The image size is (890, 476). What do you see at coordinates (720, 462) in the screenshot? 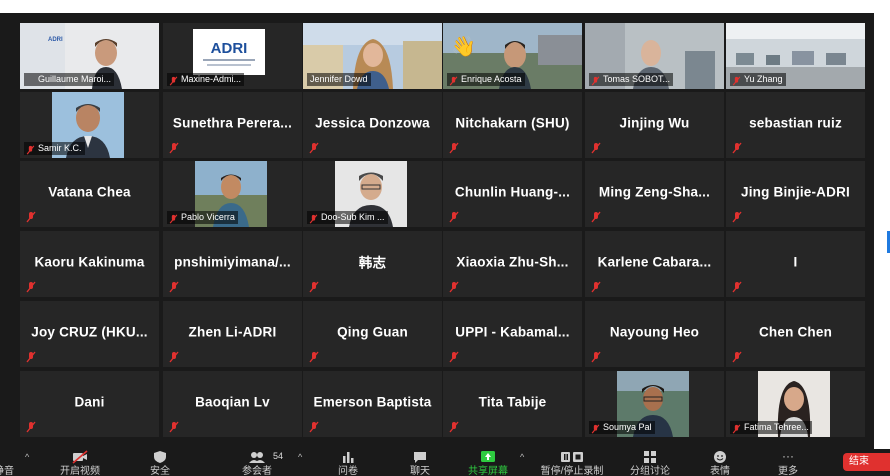
I see `reactions-button: 表情` at bounding box center [720, 462].